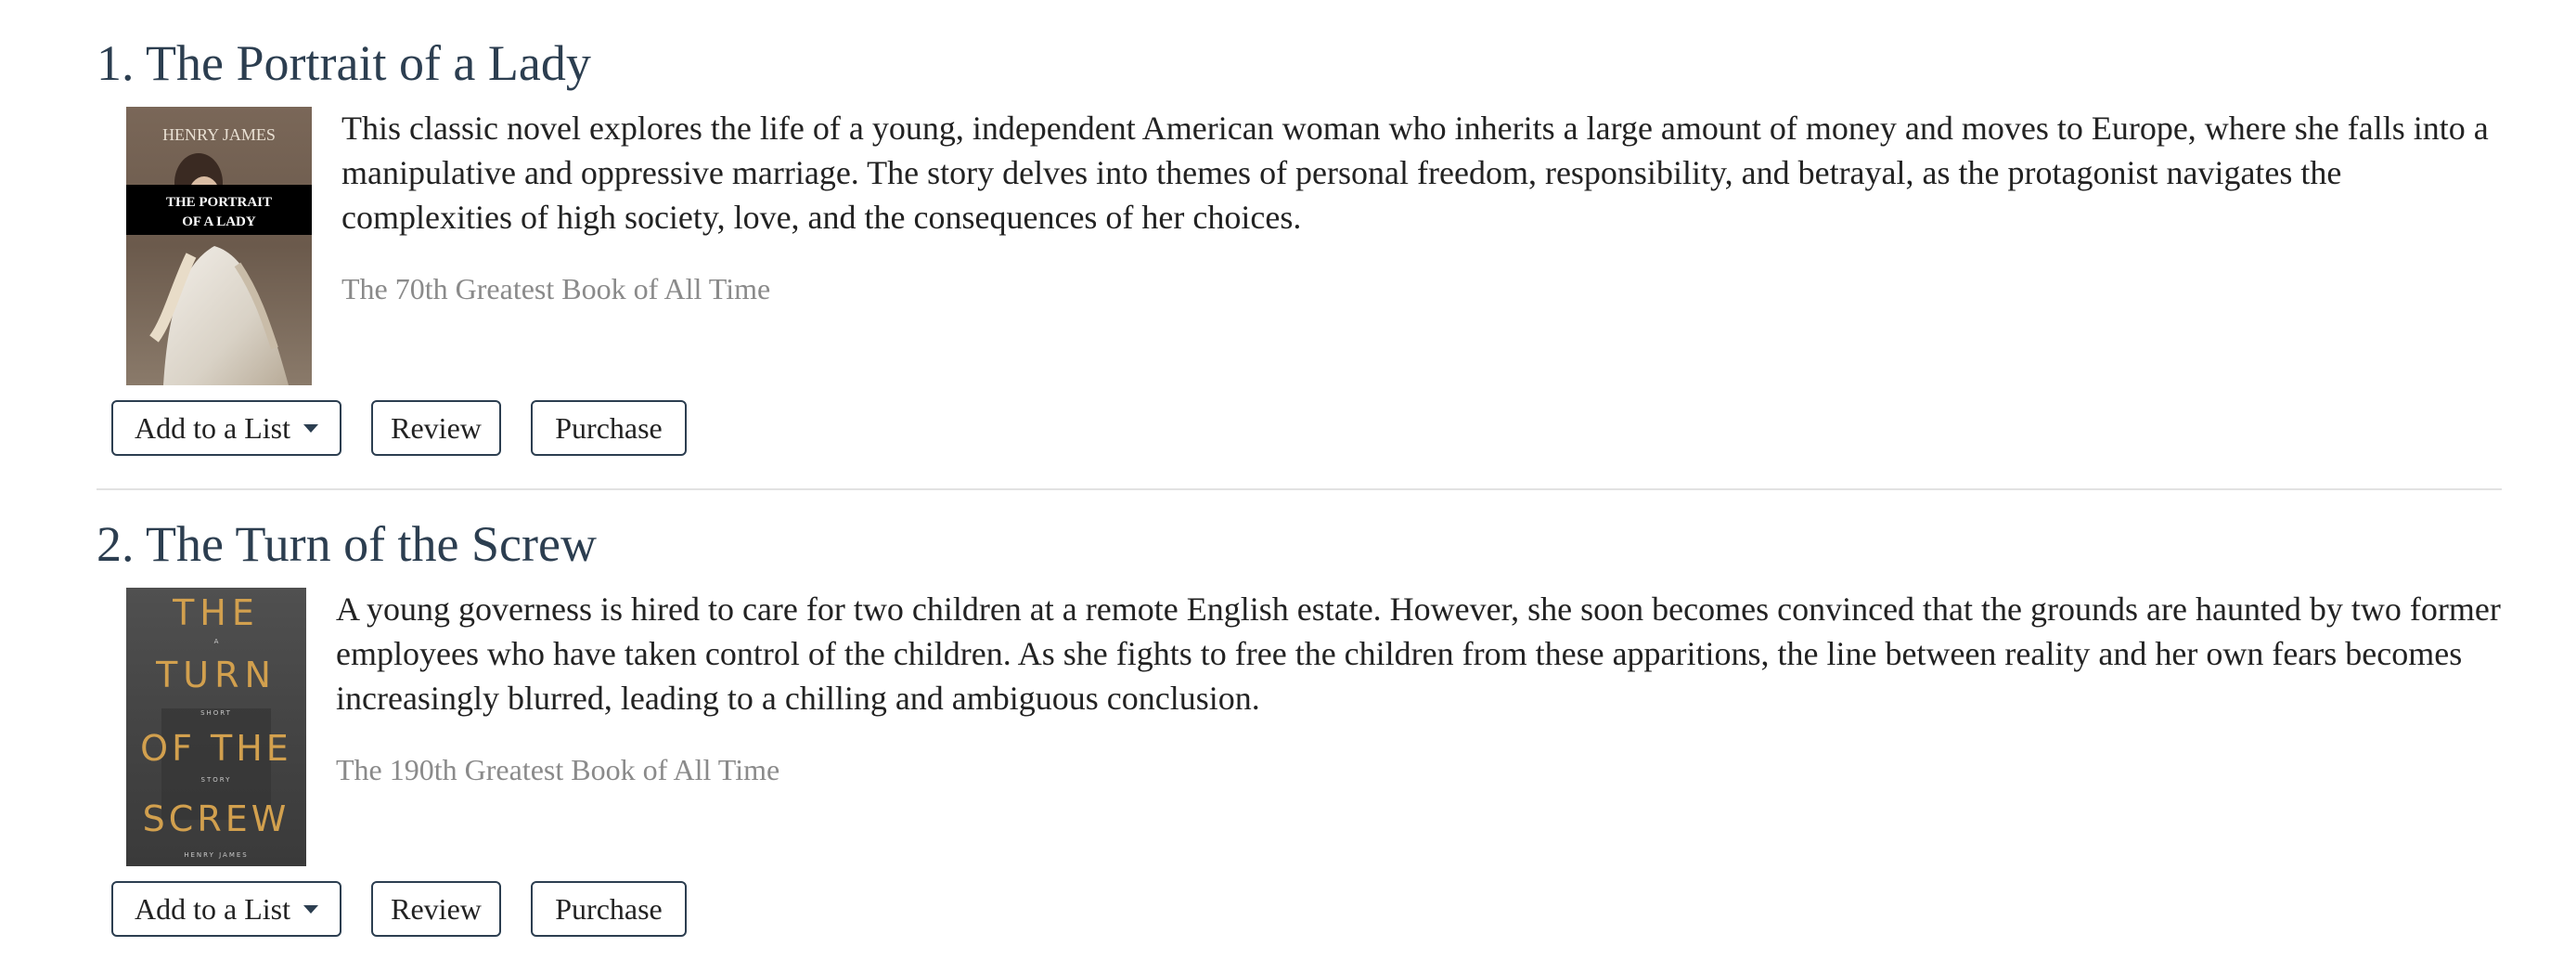  I want to click on cover-title-line: SCREW, so click(216, 818).